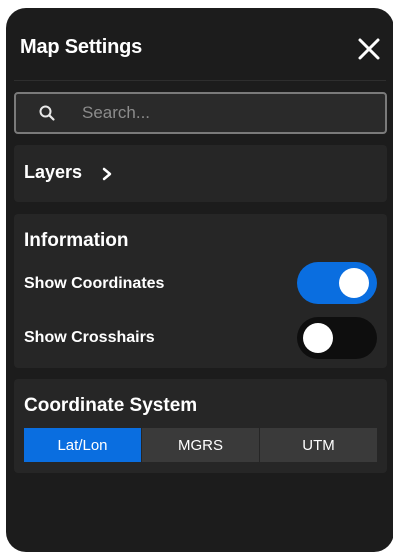  Describe the element at coordinates (76, 240) in the screenshot. I see `information-title: Information` at that location.